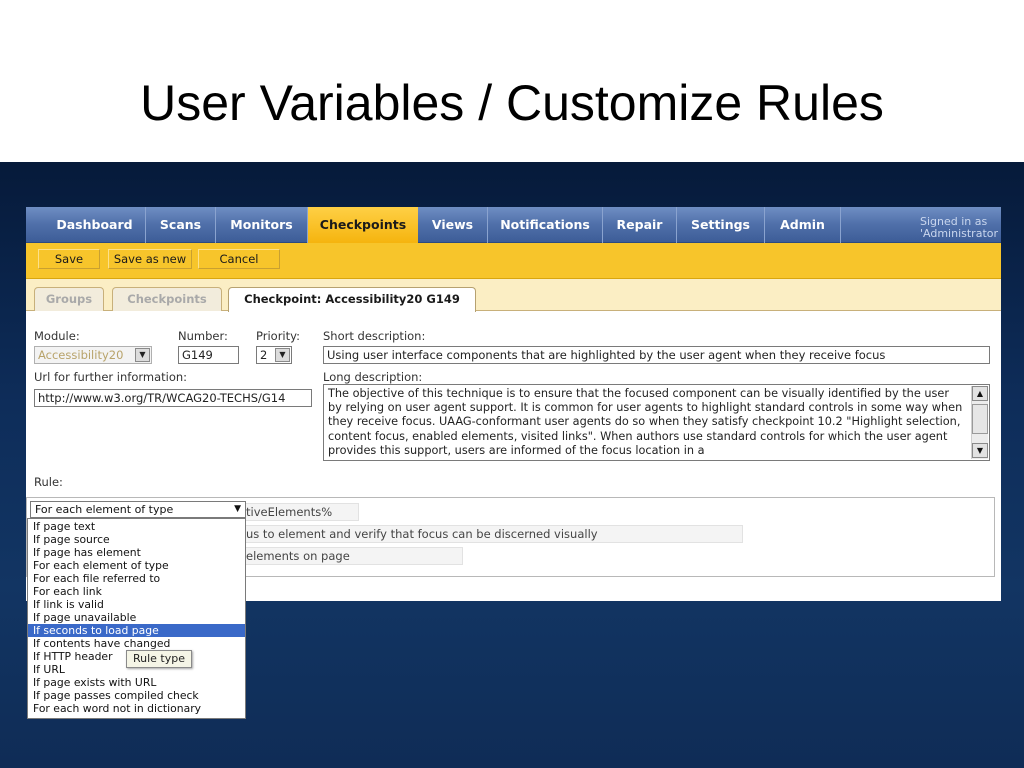 The height and width of the screenshot is (768, 1024). What do you see at coordinates (136, 539) in the screenshot?
I see `rule-option: If page source` at bounding box center [136, 539].